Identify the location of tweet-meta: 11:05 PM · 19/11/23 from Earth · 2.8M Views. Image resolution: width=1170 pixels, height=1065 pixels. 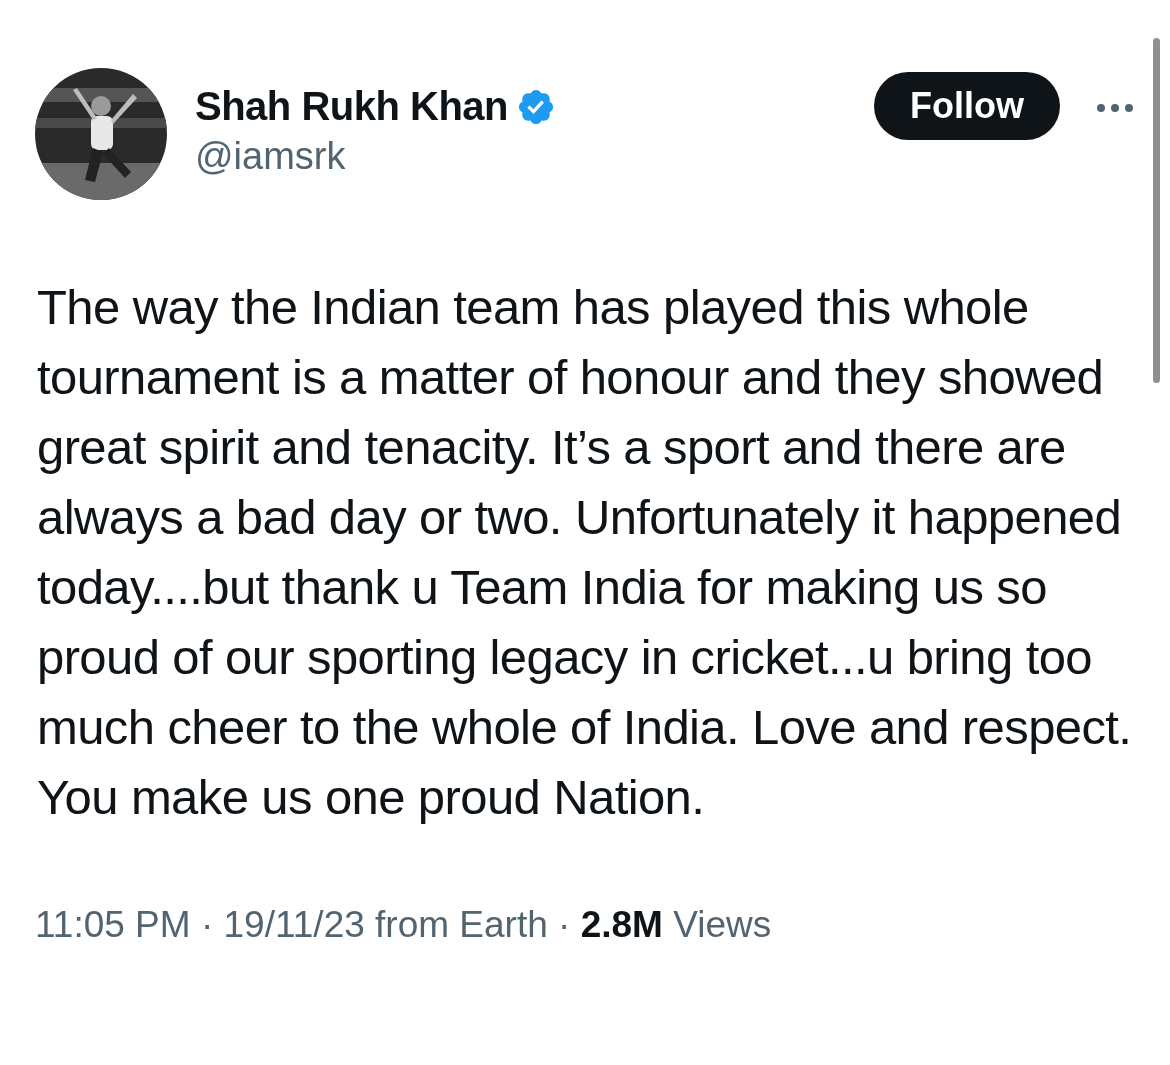
(404, 925).